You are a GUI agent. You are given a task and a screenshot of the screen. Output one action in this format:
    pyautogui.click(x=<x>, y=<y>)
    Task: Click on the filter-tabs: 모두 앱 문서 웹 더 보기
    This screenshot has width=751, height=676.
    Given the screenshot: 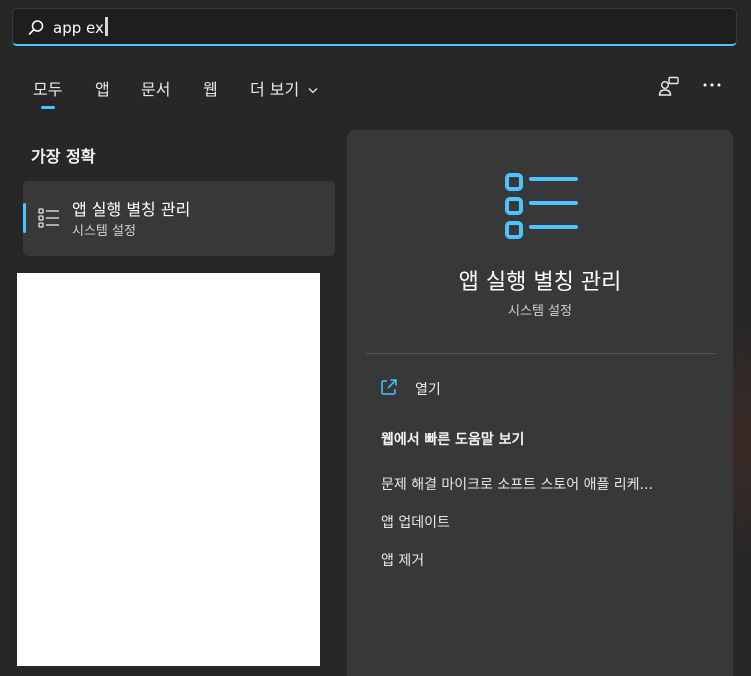 What is the action you would take?
    pyautogui.click(x=375, y=90)
    